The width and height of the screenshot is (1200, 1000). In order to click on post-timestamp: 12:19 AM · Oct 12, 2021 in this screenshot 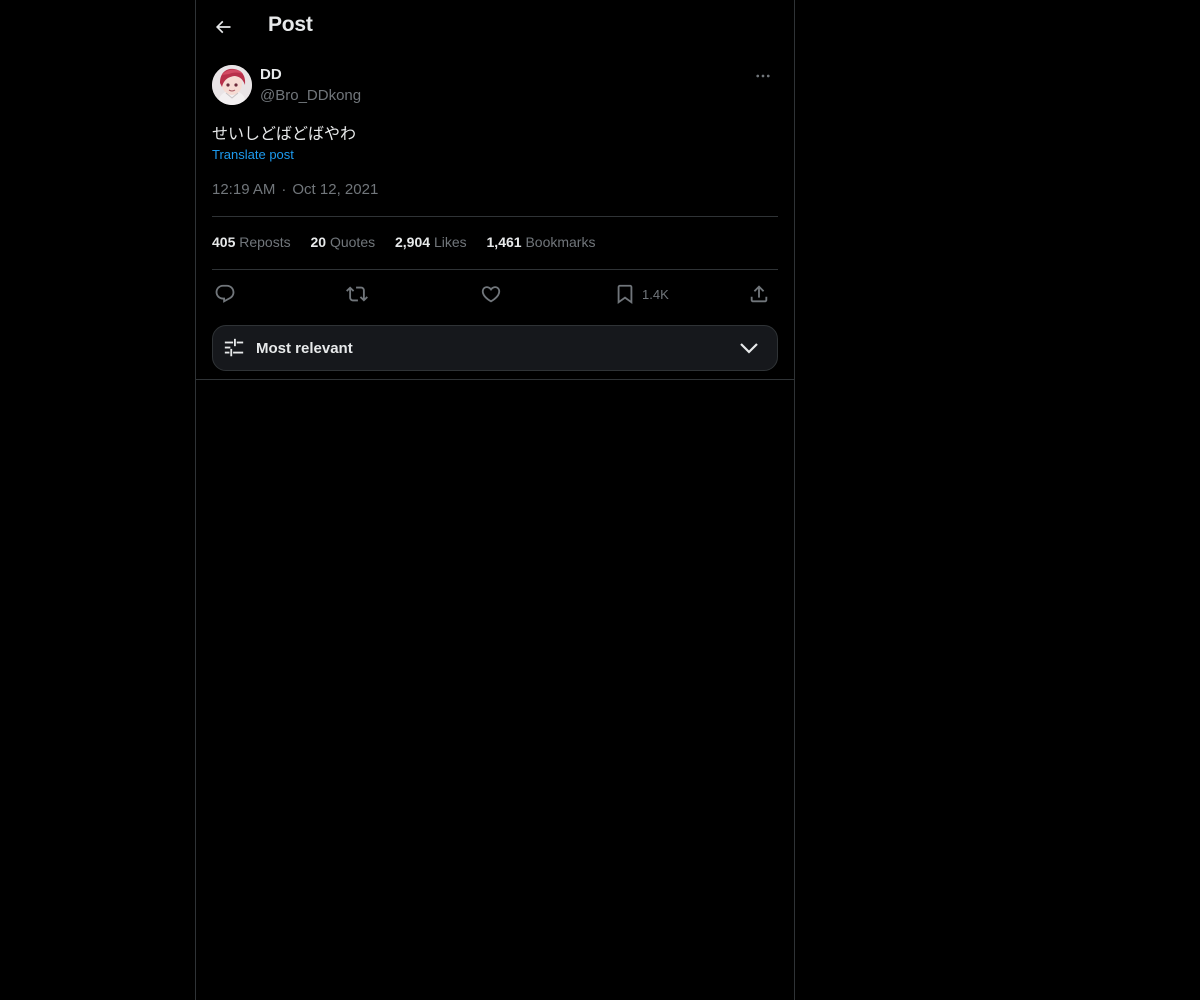, I will do `click(295, 189)`.